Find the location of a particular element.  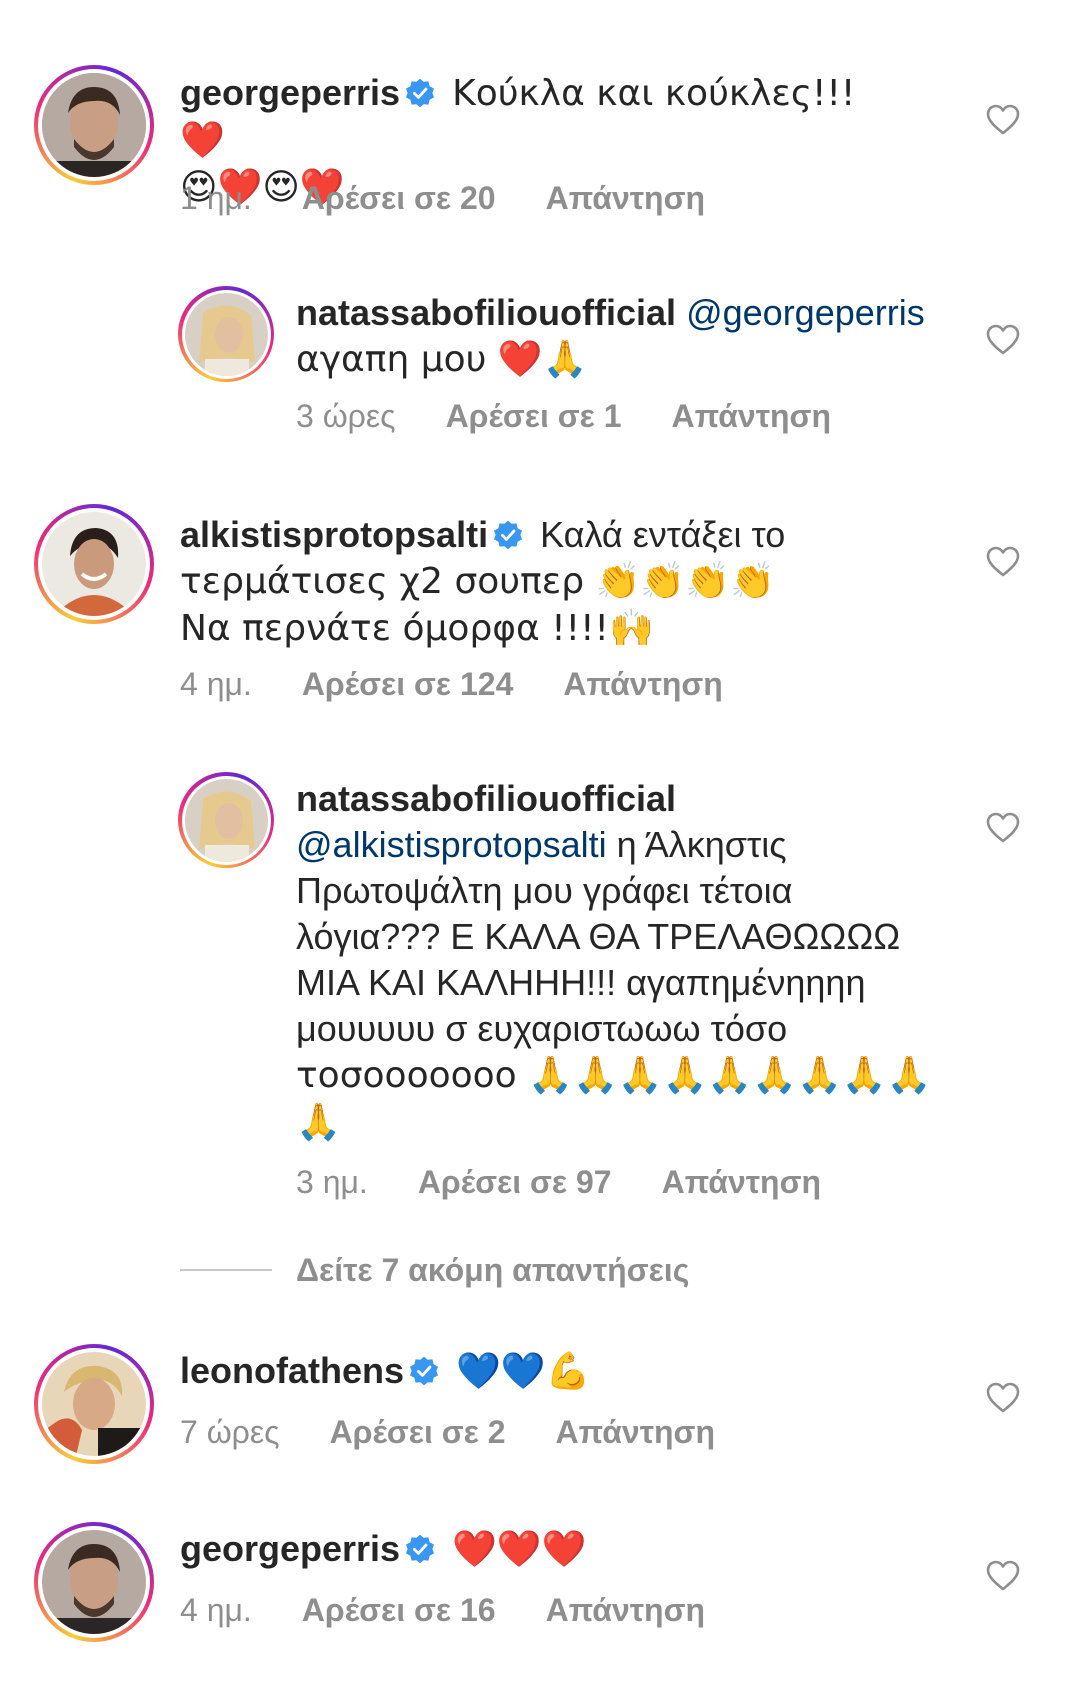

comment-text-line: Πρωτοψάλτη μου γράφει τέτοια is located at coordinates (544, 890).